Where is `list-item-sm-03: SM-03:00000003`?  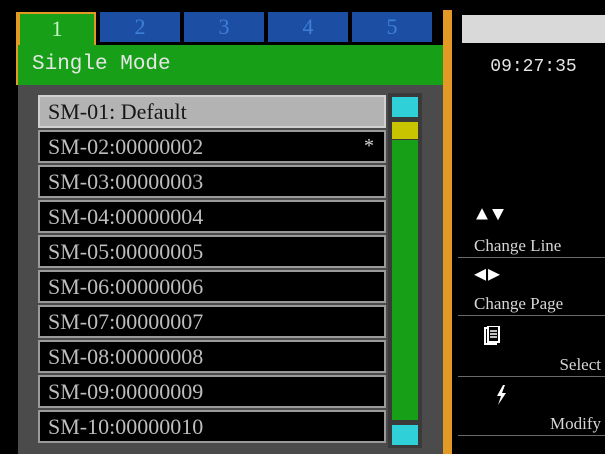
list-item-sm-03: SM-03:00000003 is located at coordinates (212, 181).